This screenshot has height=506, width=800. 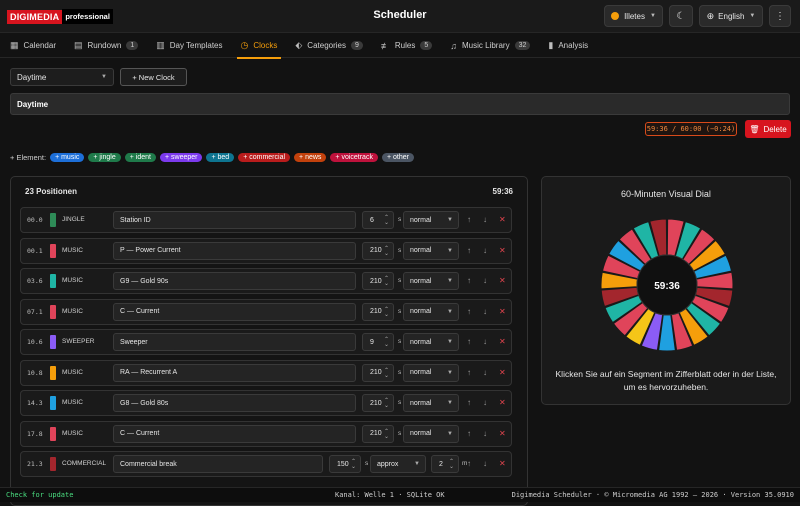 I want to click on clock-name-field: Daytime, so click(x=400, y=104).